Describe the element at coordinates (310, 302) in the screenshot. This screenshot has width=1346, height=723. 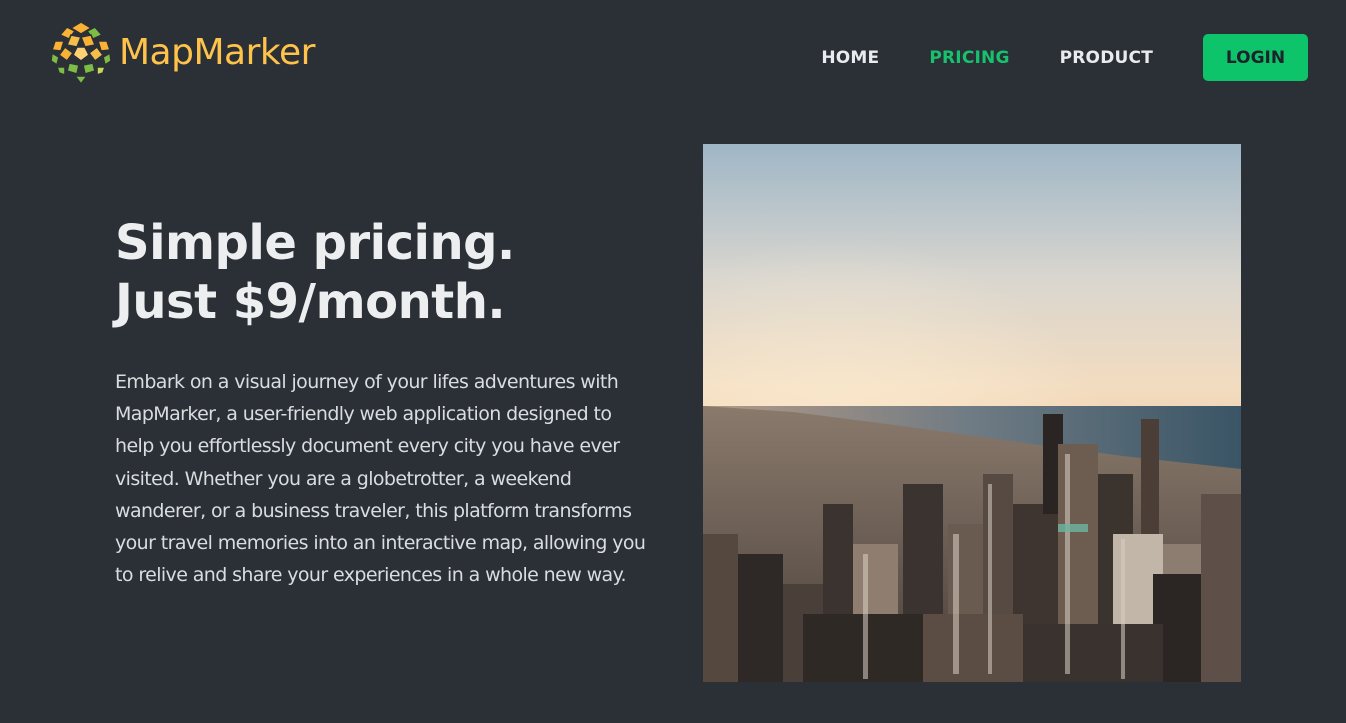
I see `hero-title-line-2: Just $9/month.` at that location.